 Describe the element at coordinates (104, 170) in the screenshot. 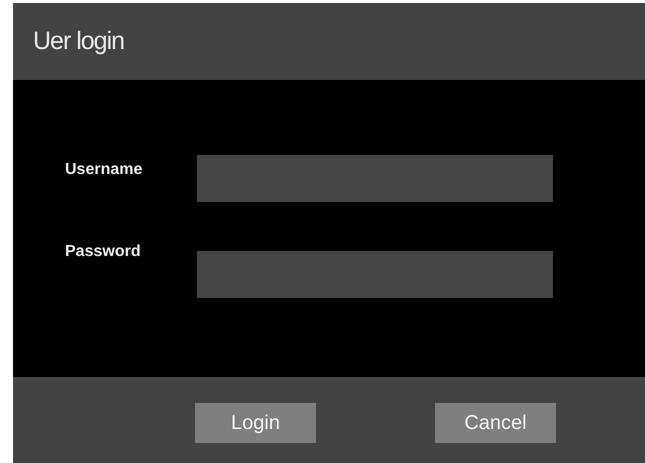

I see `field-label: Username` at that location.